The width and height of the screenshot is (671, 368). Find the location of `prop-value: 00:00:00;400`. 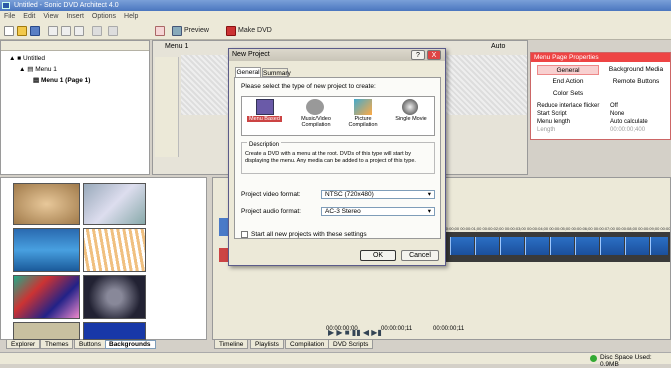

prop-value: 00:00:00;400 is located at coordinates (628, 130).